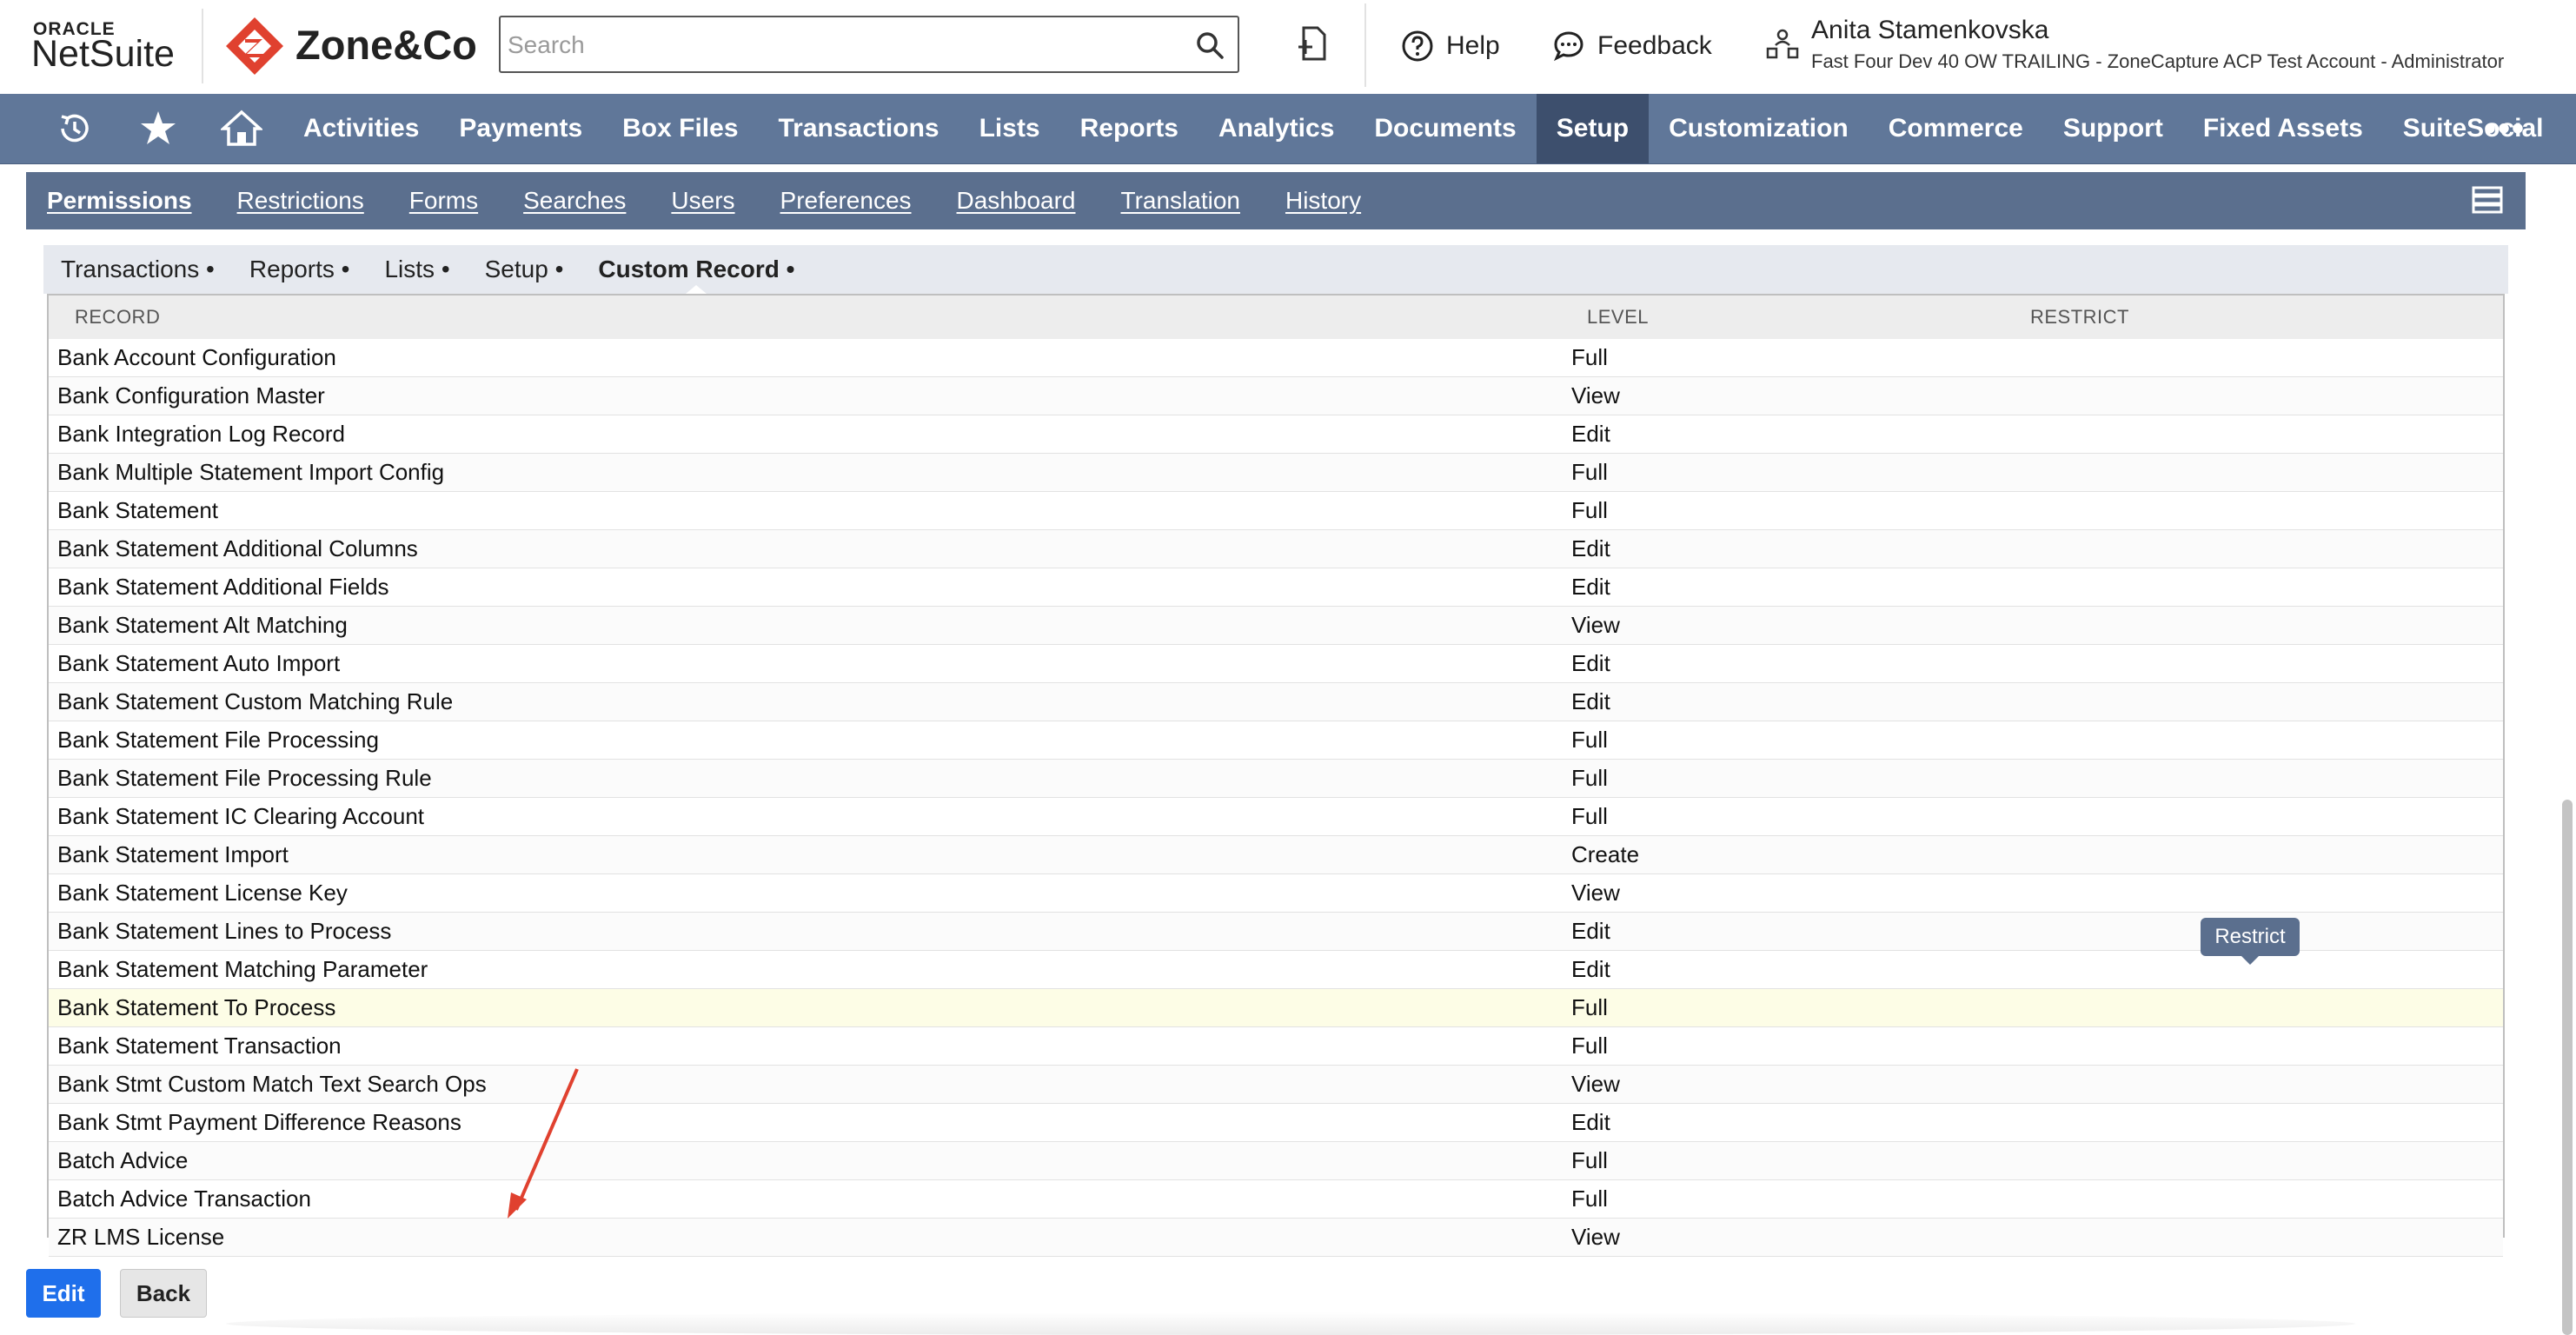 The width and height of the screenshot is (2576, 1335). I want to click on nav-item-fixed-assets: Fixed Assets, so click(2283, 128).